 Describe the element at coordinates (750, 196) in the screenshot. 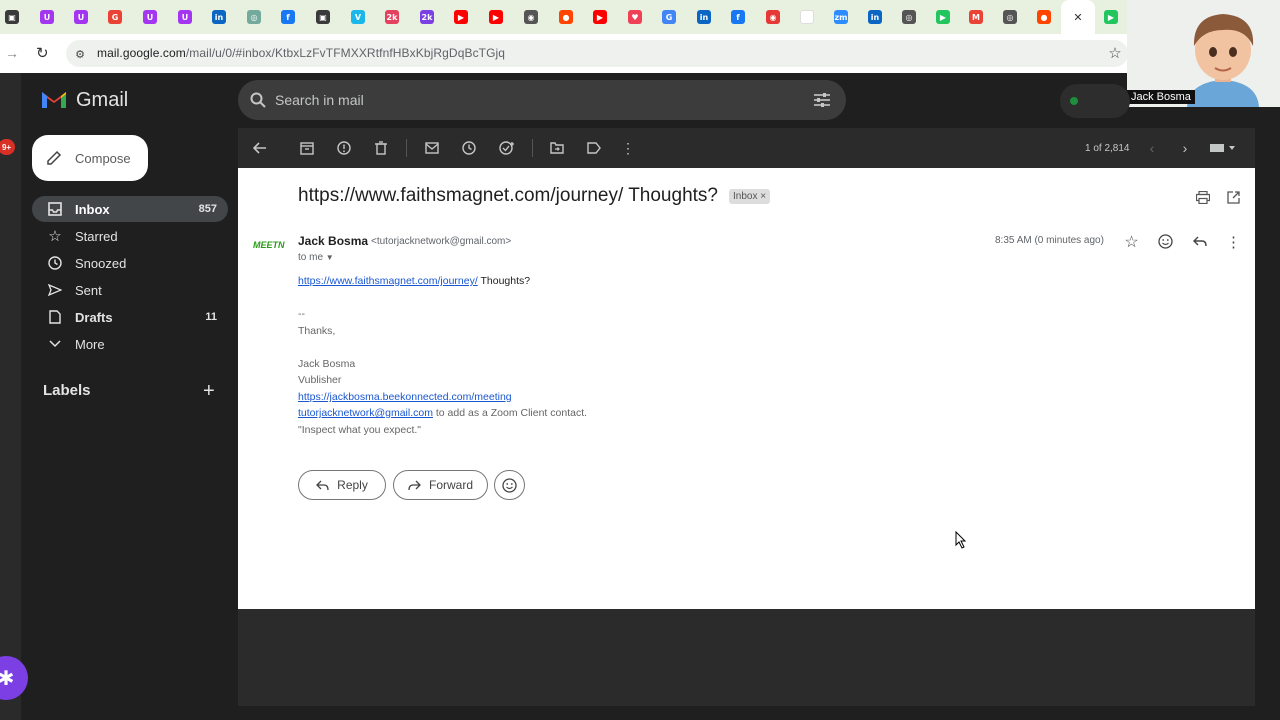

I see `inbox-label-chip: Inbox ×` at that location.